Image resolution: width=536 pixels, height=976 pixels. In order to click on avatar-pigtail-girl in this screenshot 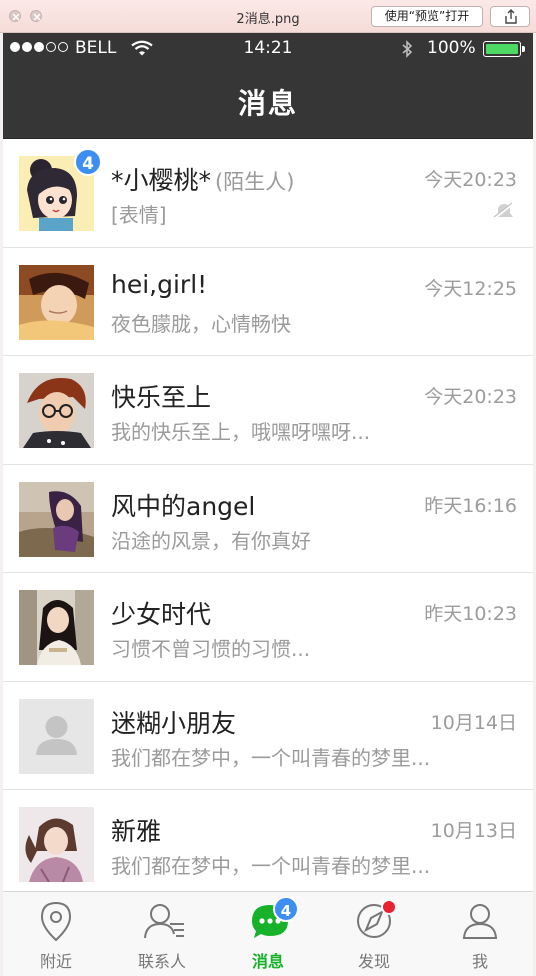, I will do `click(56, 844)`.